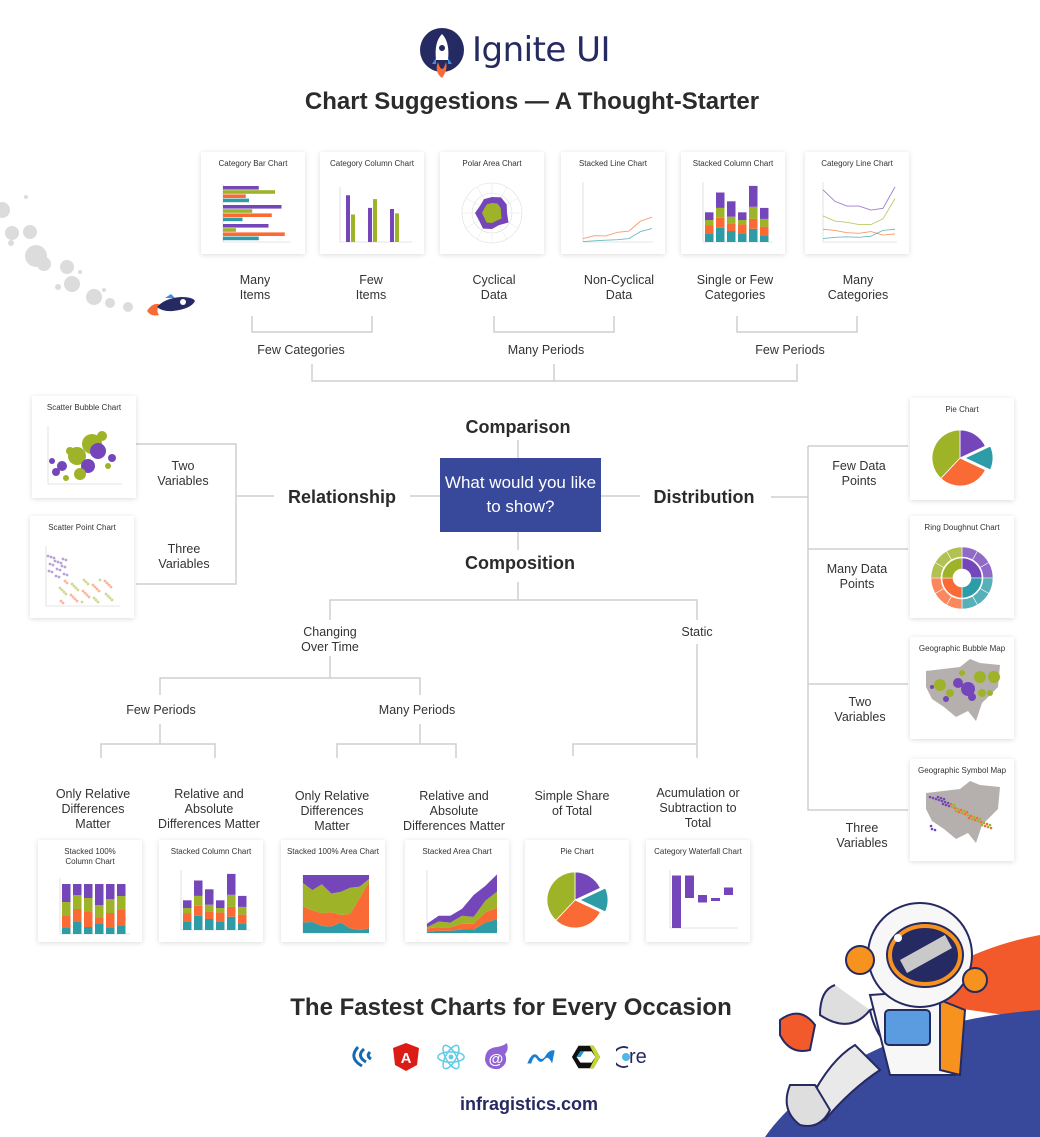  I want to click on option-label: Many Items, so click(255, 287).